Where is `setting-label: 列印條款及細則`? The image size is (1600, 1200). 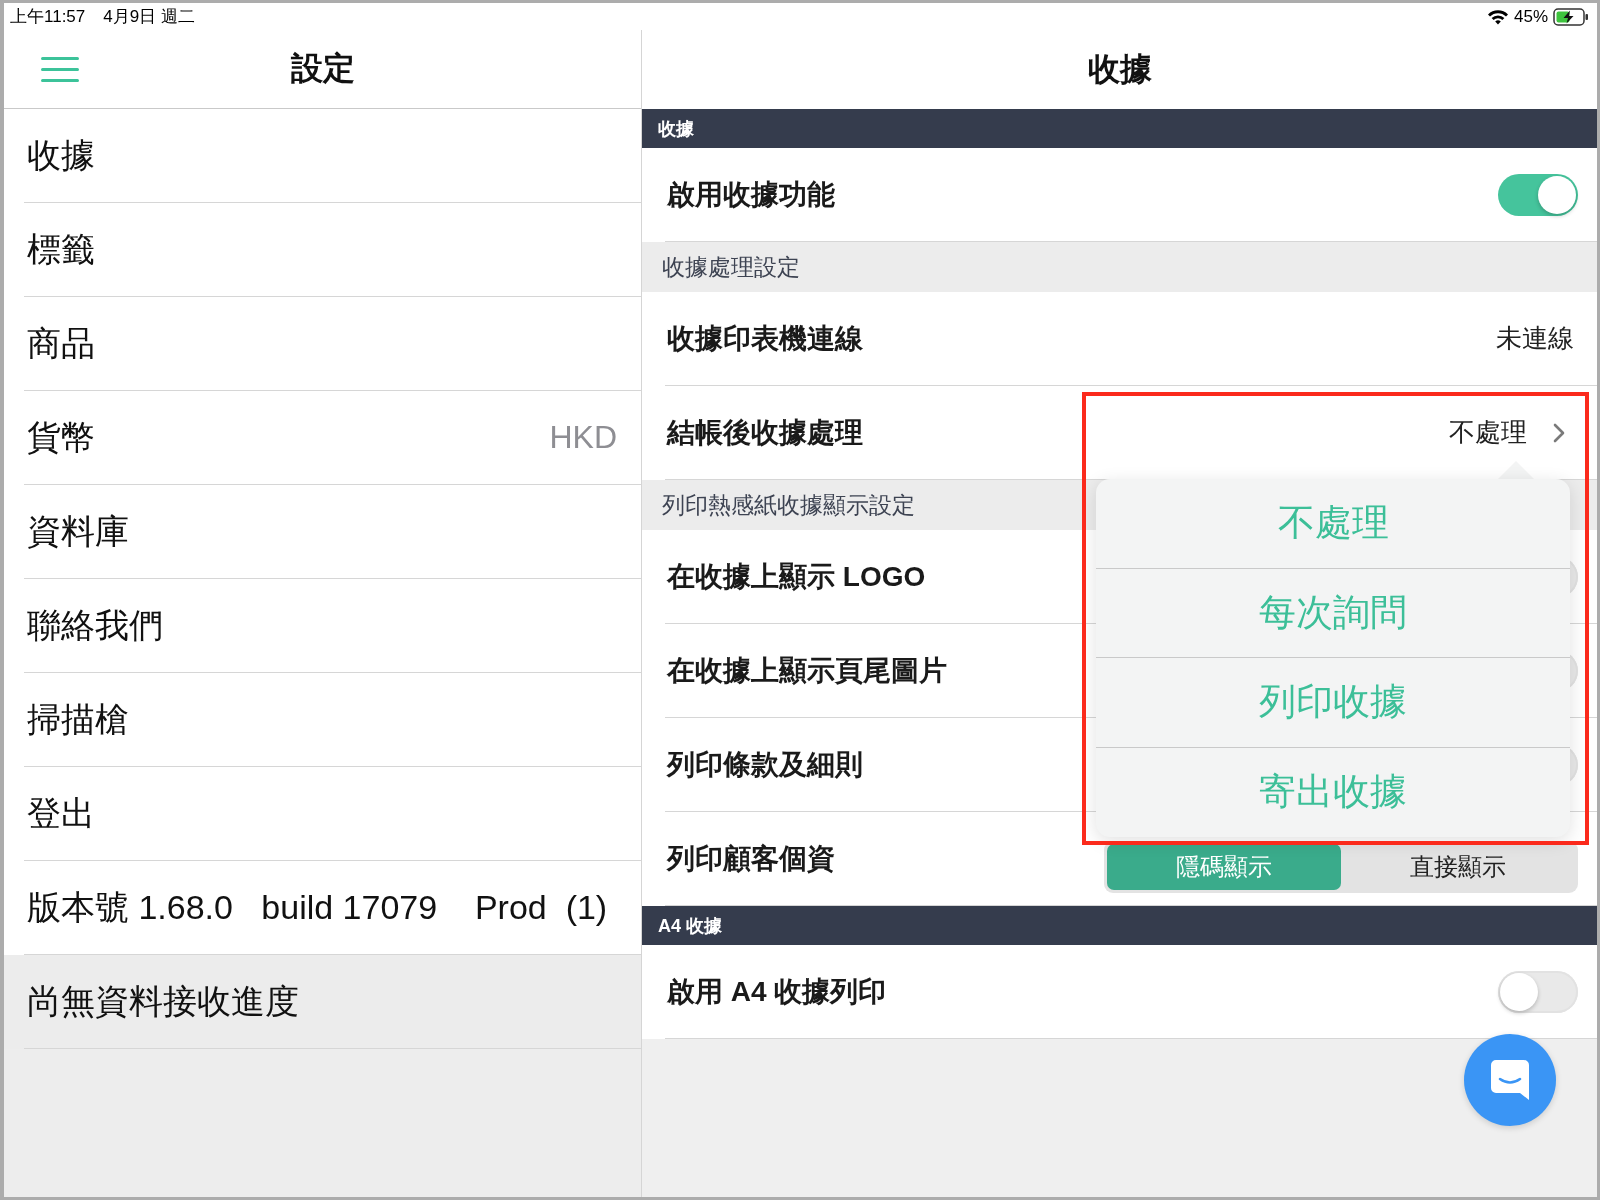
setting-label: 列印條款及細則 is located at coordinates (765, 764).